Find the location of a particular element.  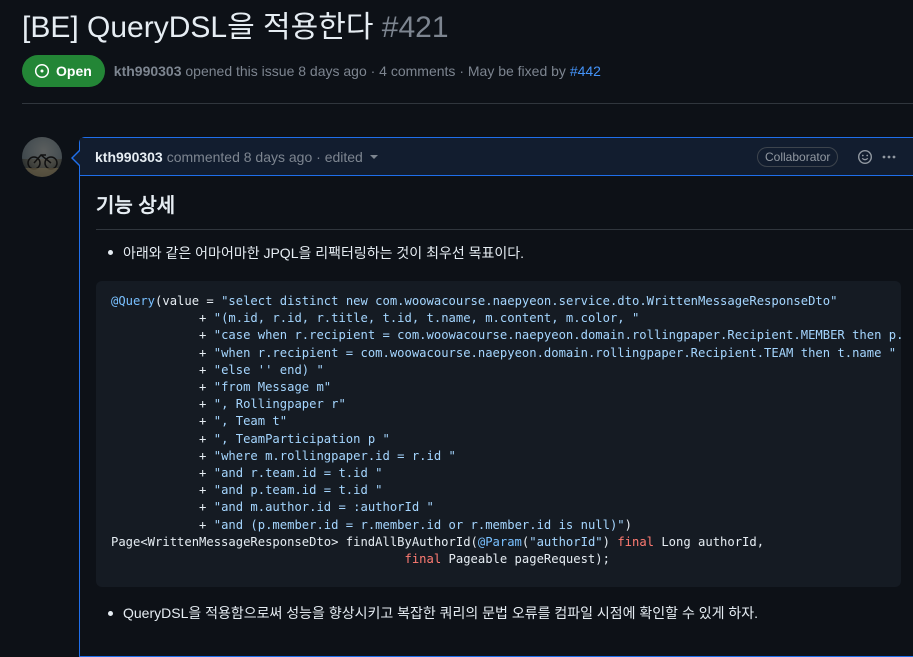

code-token: ", Team t" is located at coordinates (250, 421).